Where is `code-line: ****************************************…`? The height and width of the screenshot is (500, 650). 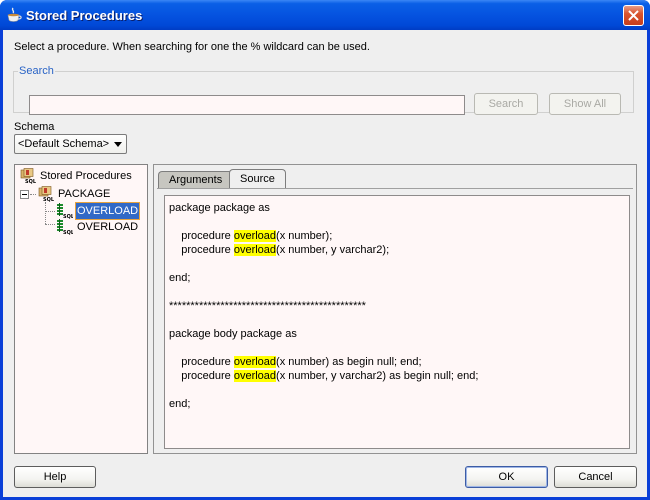 code-line: ****************************************… is located at coordinates (397, 306).